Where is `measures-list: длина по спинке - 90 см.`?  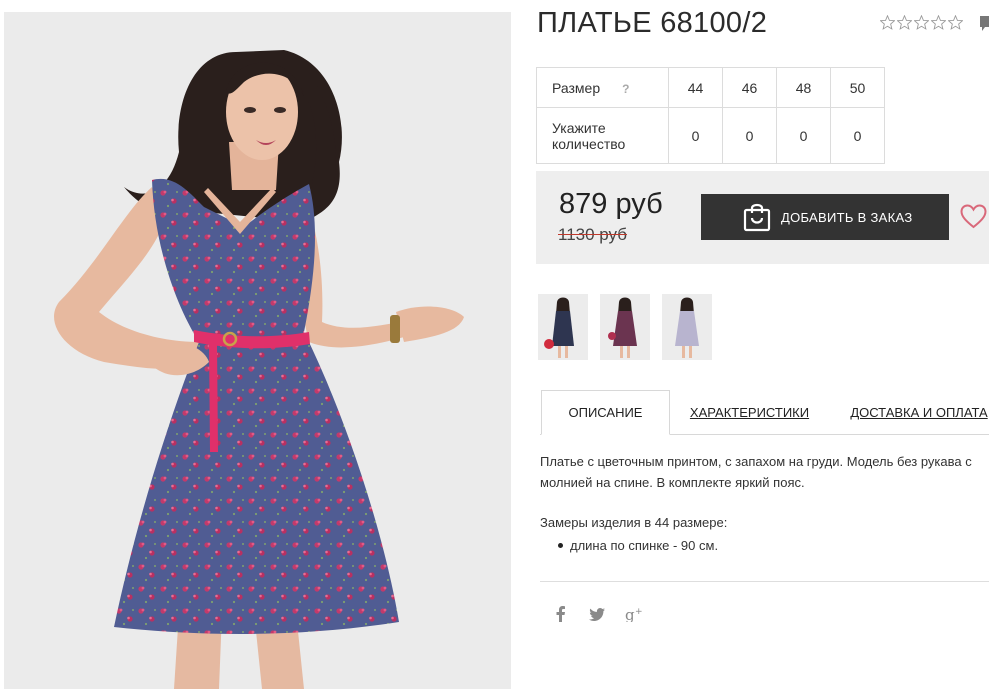
measures-list: длина по спинке - 90 см. is located at coordinates (629, 546).